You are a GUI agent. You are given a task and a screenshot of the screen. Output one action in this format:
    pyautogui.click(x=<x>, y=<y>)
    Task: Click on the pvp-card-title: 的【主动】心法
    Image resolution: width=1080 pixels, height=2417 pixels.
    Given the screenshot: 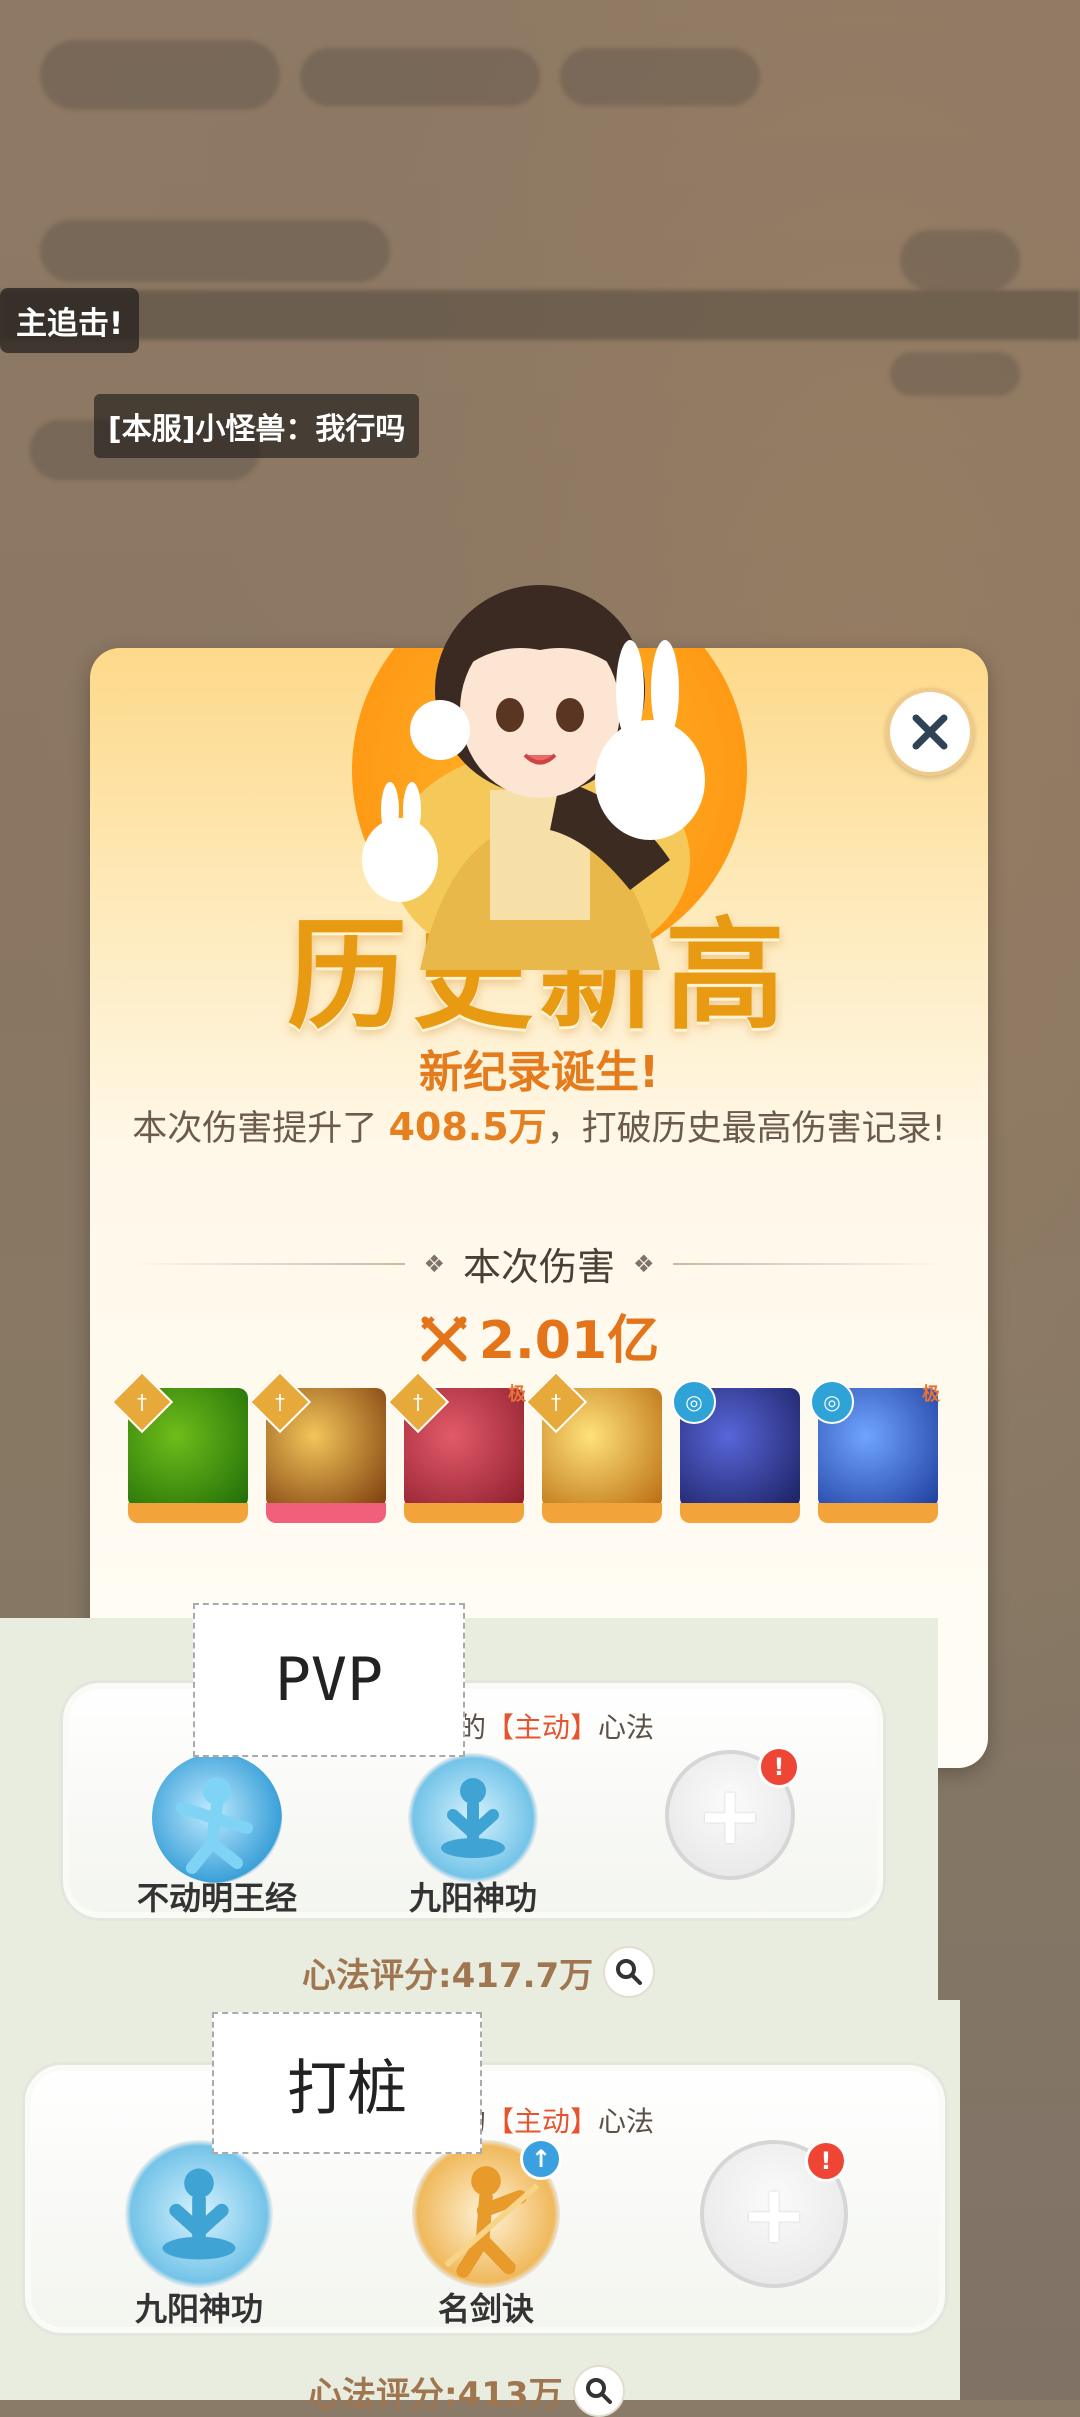 What is the action you would take?
    pyautogui.click(x=556, y=1726)
    